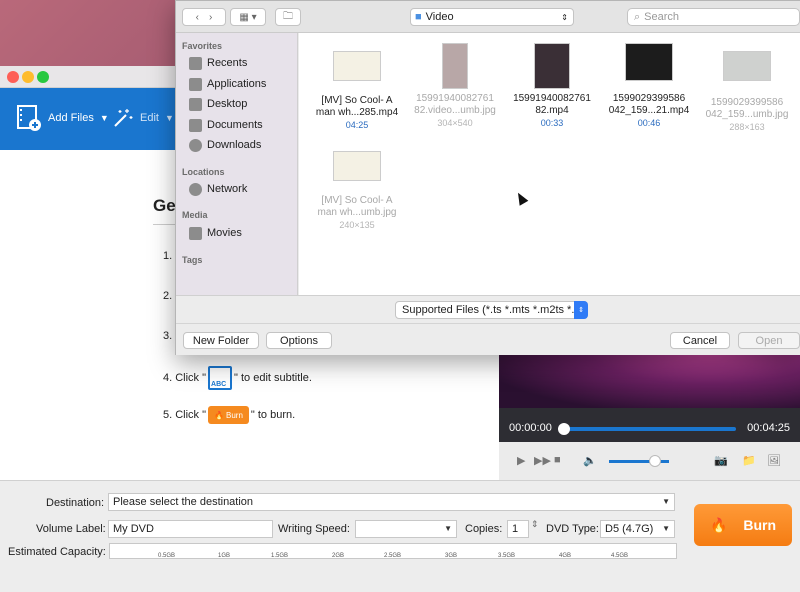 The image size is (800, 592). I want to click on guide-step-4-suffix: " to edit subtitle., so click(273, 378).